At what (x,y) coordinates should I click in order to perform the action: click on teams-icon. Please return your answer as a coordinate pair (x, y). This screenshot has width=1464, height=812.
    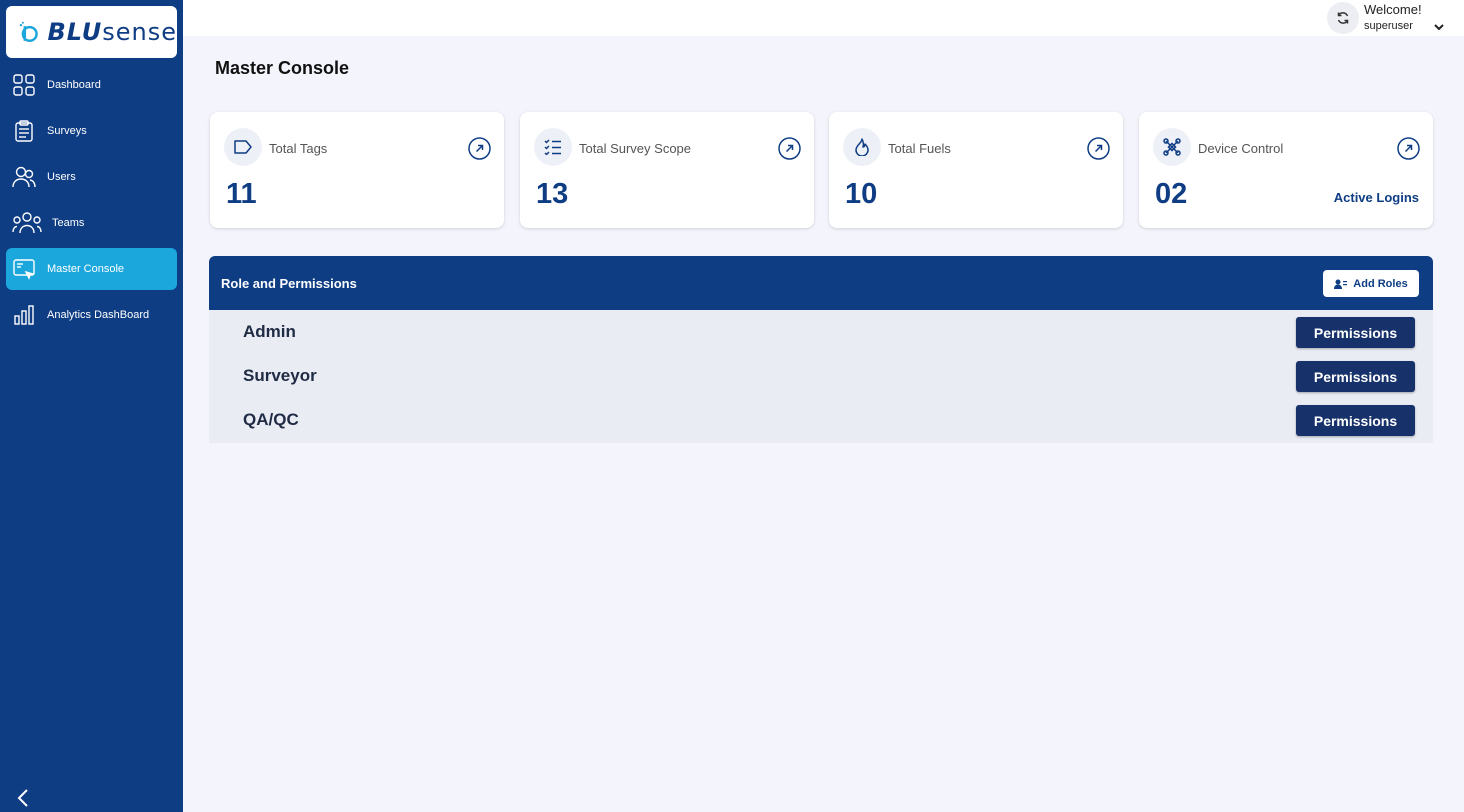
    Looking at the image, I should click on (27, 223).